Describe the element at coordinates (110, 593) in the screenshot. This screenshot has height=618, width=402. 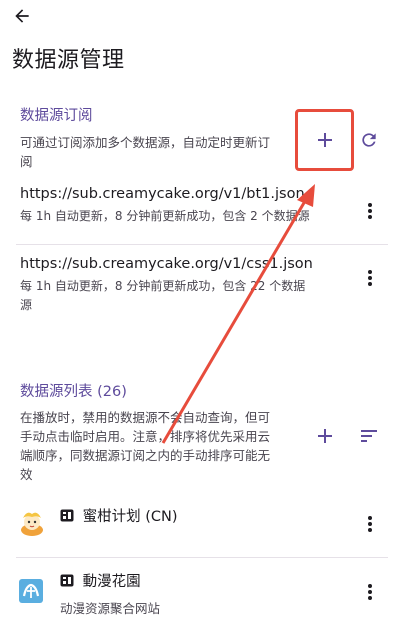
I see `source-item: 動漫花園 动漫资源聚合网站` at that location.